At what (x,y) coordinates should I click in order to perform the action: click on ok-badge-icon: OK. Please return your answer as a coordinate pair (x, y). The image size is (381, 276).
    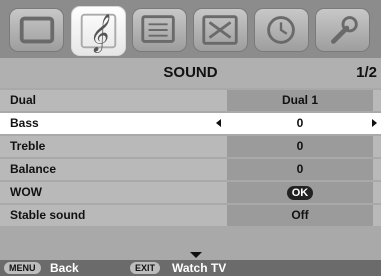
    Looking at the image, I should click on (300, 192).